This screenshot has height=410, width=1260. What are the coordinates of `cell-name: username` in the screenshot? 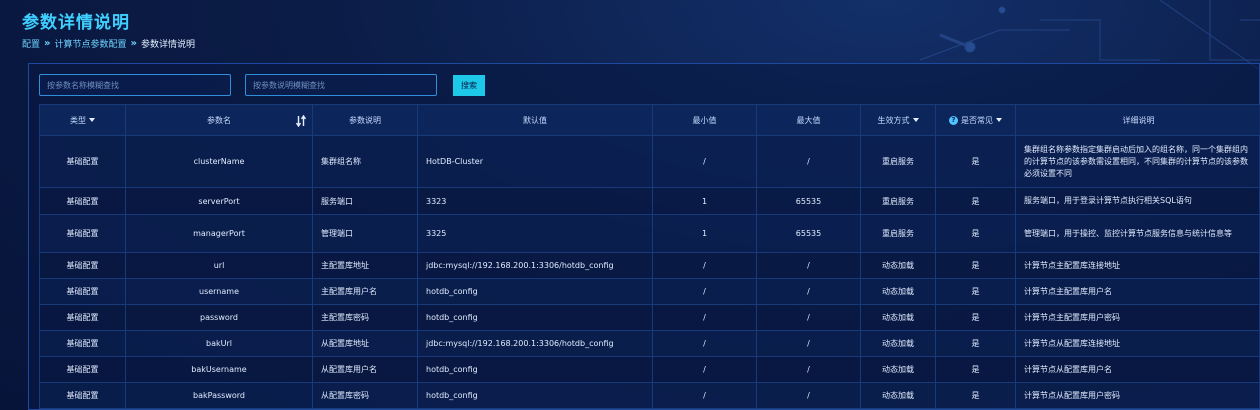 It's located at (219, 291).